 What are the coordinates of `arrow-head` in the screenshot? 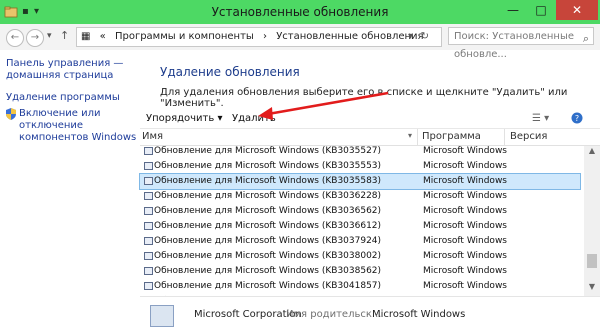 It's located at (265, 113).